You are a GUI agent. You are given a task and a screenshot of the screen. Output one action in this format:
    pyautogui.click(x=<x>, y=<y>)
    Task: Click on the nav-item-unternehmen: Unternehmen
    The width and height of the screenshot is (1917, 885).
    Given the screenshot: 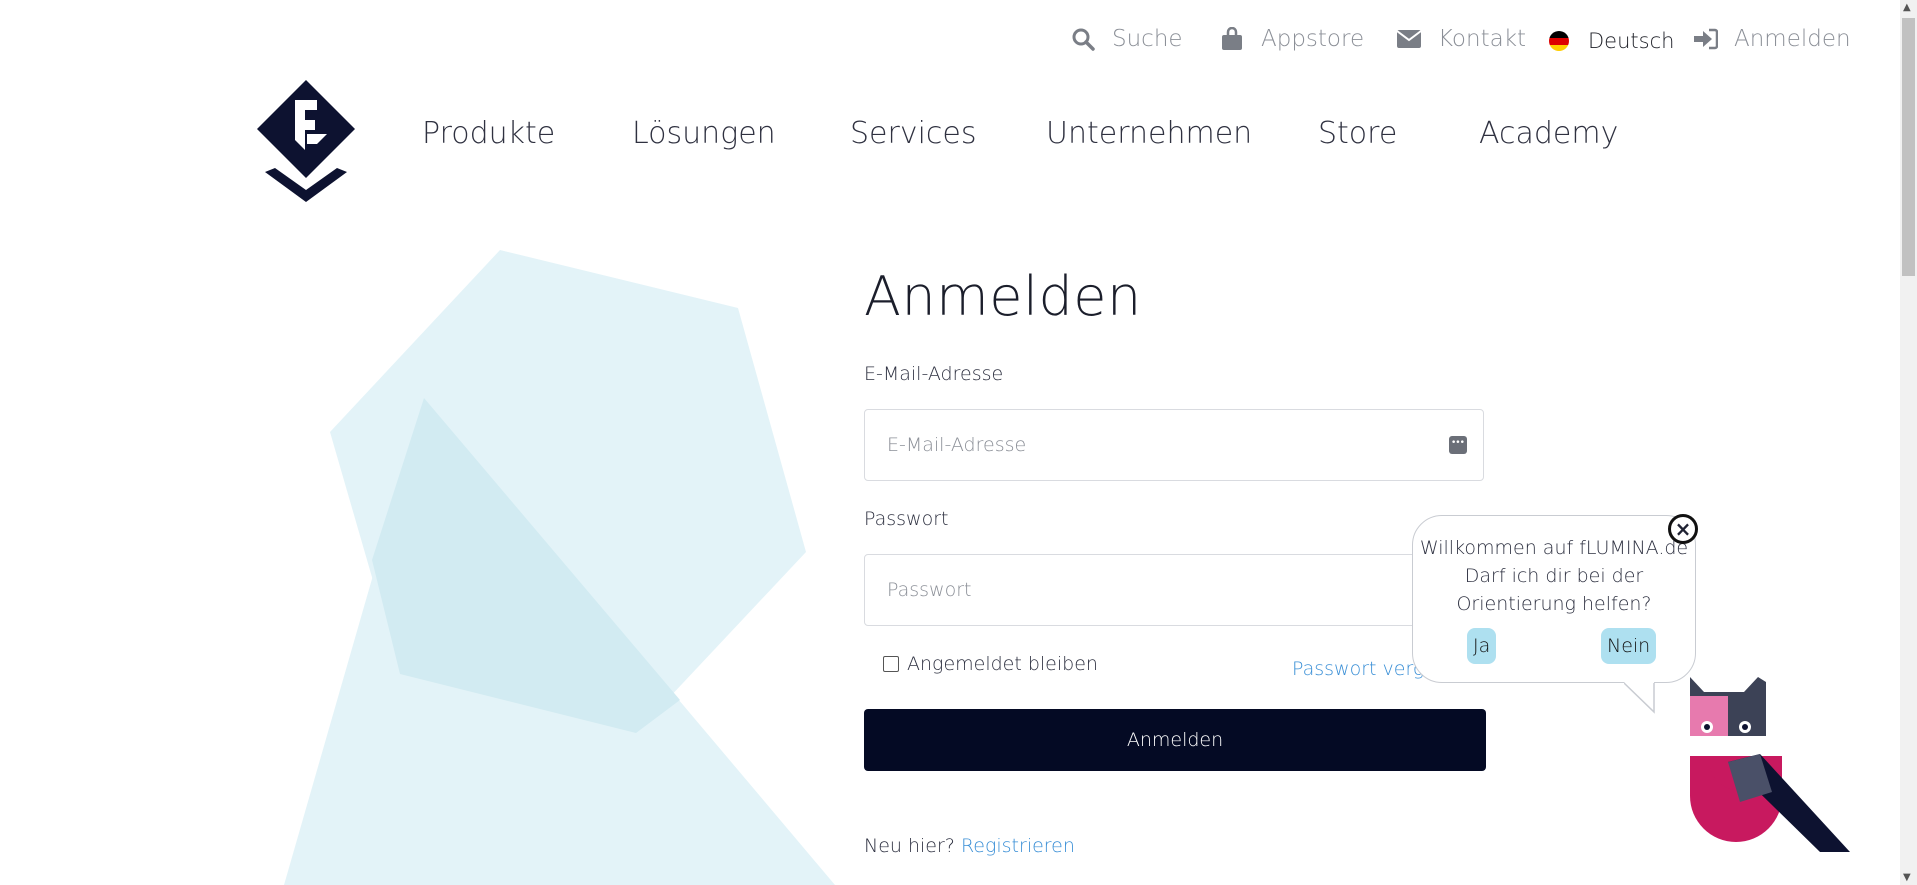 What is the action you would take?
    pyautogui.click(x=1149, y=133)
    